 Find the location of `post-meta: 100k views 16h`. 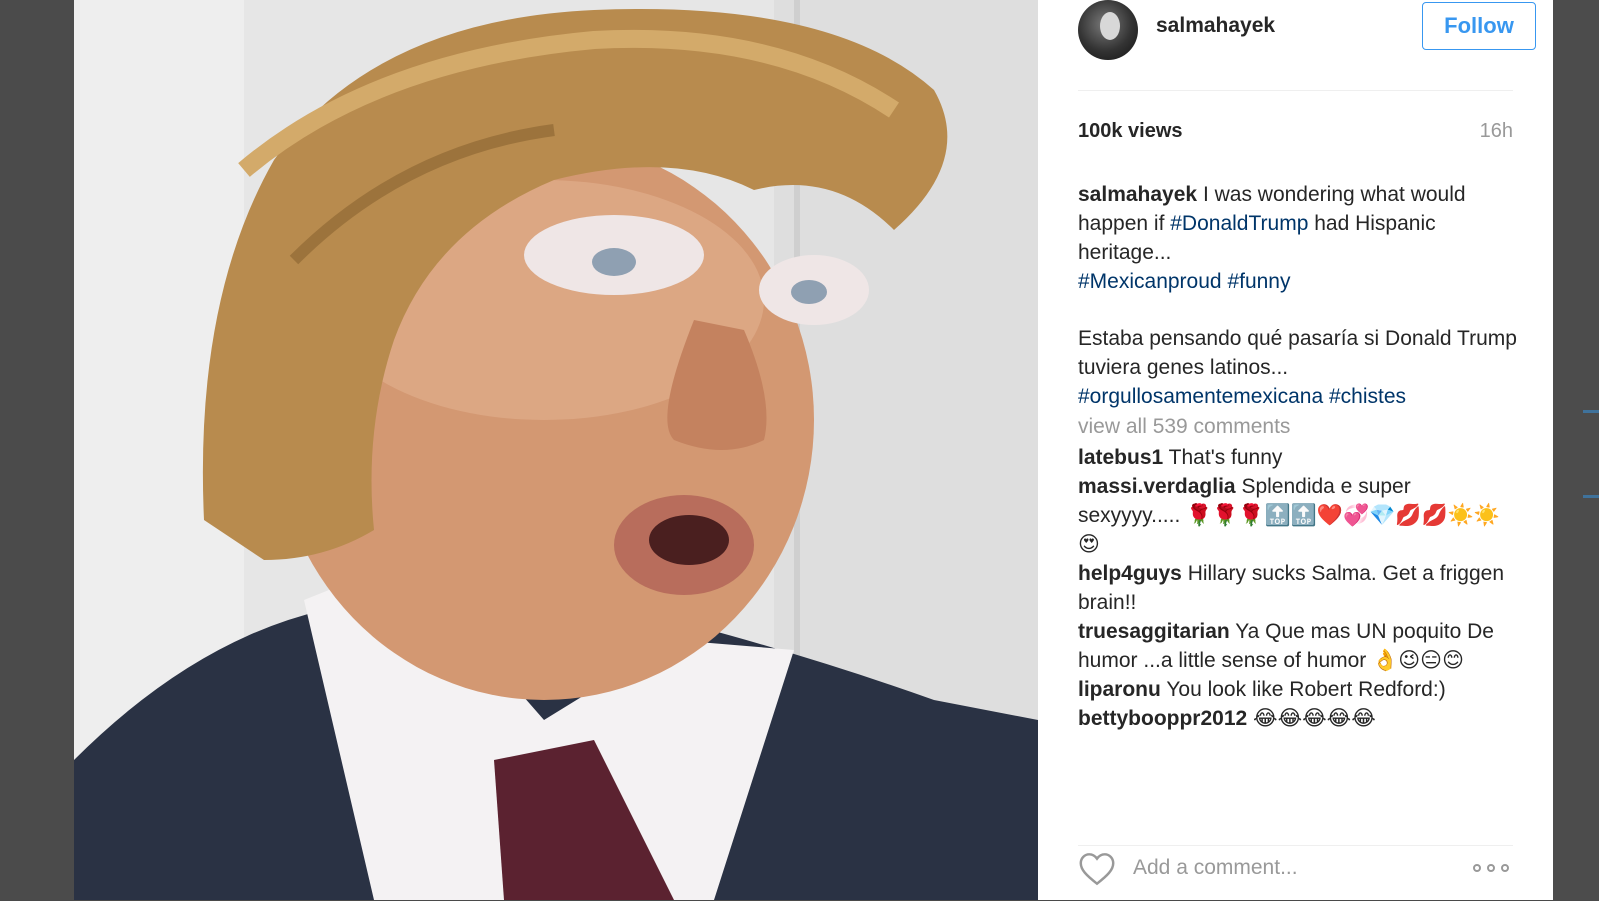

post-meta: 100k views 16h is located at coordinates (1295, 135).